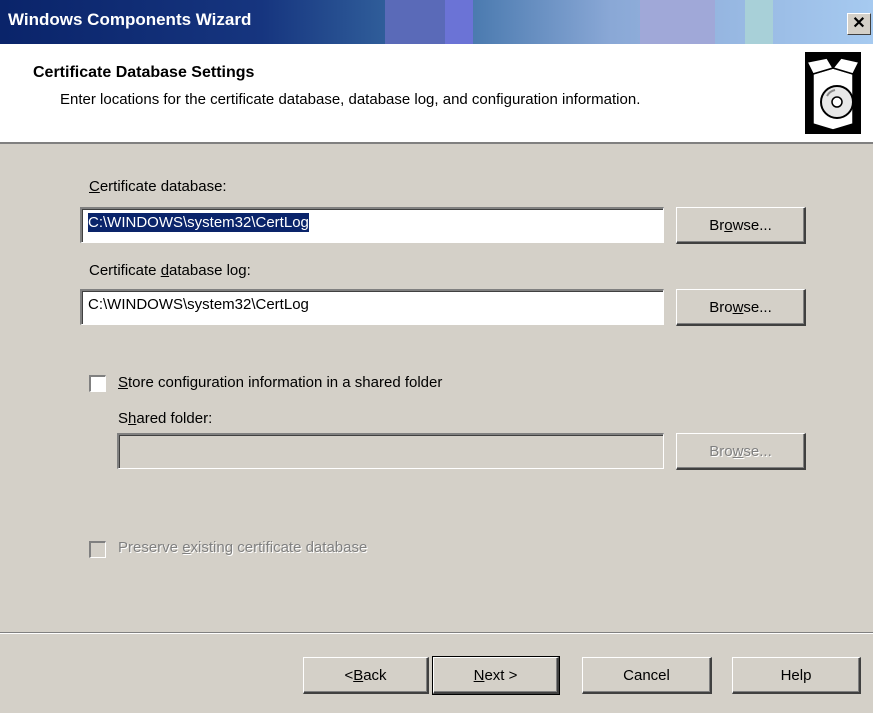  I want to click on window-title: Windows Components Wizard, so click(130, 19).